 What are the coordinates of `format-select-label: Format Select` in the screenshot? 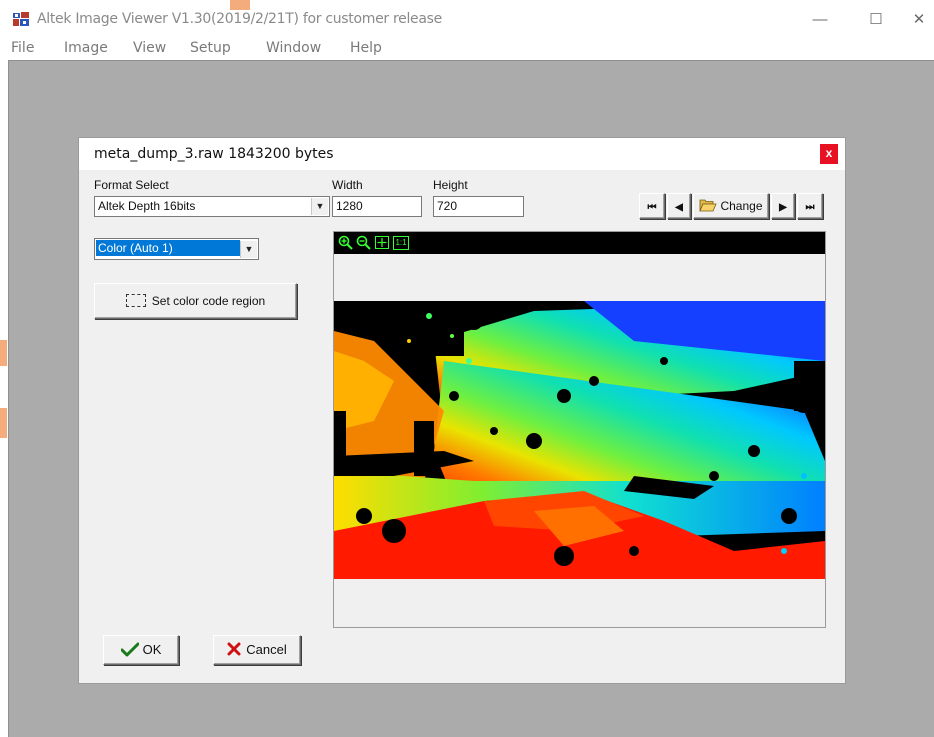 It's located at (131, 185).